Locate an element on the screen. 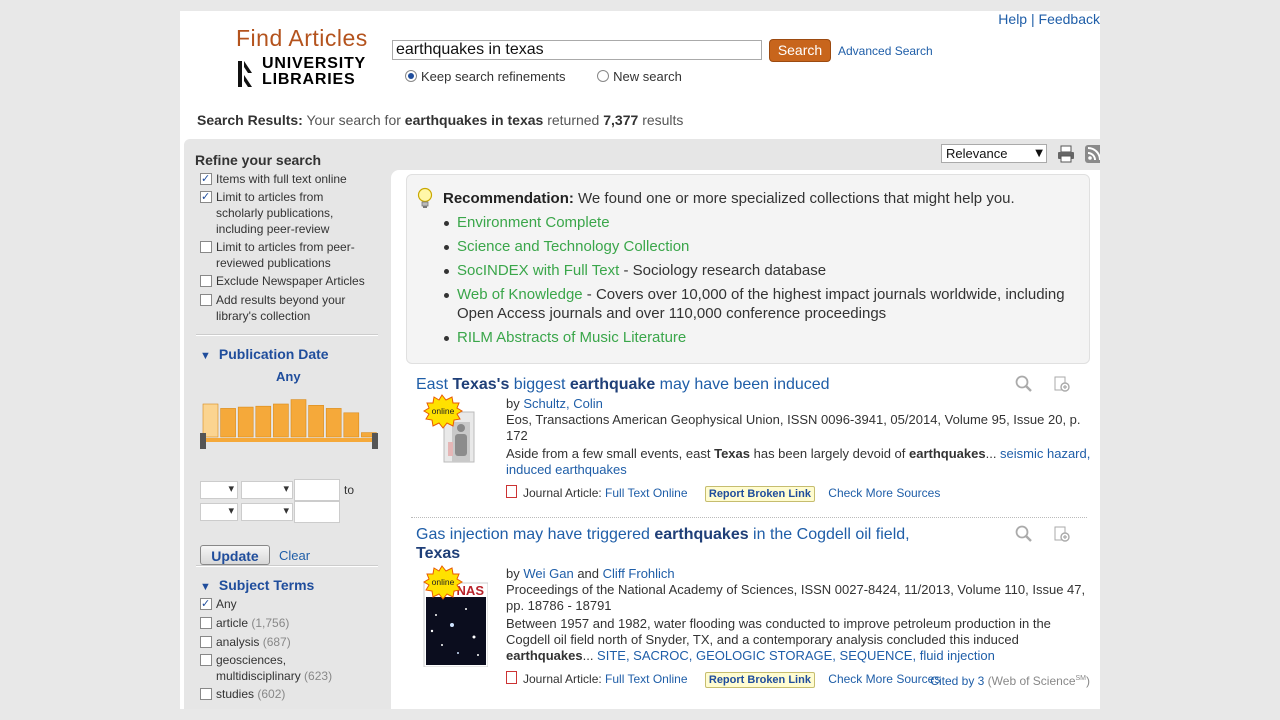 The image size is (1280, 720). recommendation-link: SocINDEX with Full Text is located at coordinates (538, 270).